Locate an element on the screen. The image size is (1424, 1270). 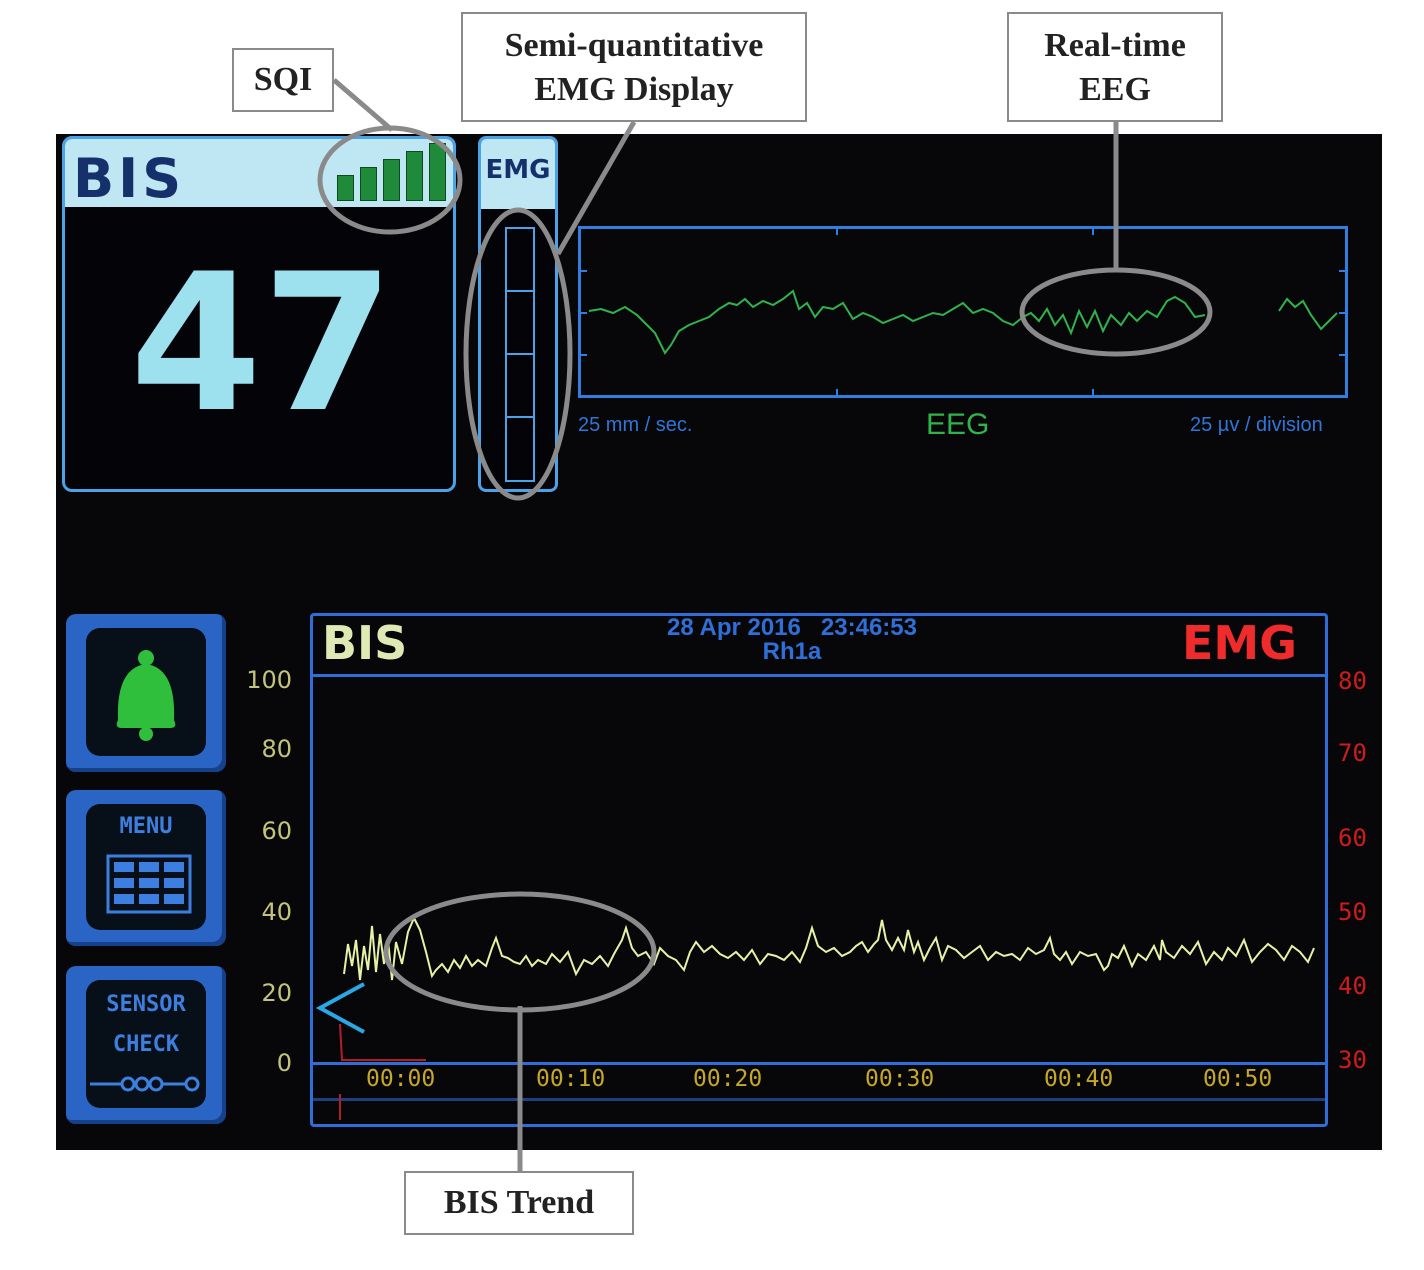
bis-trend-highlight-ellipse is located at coordinates (520, 952).